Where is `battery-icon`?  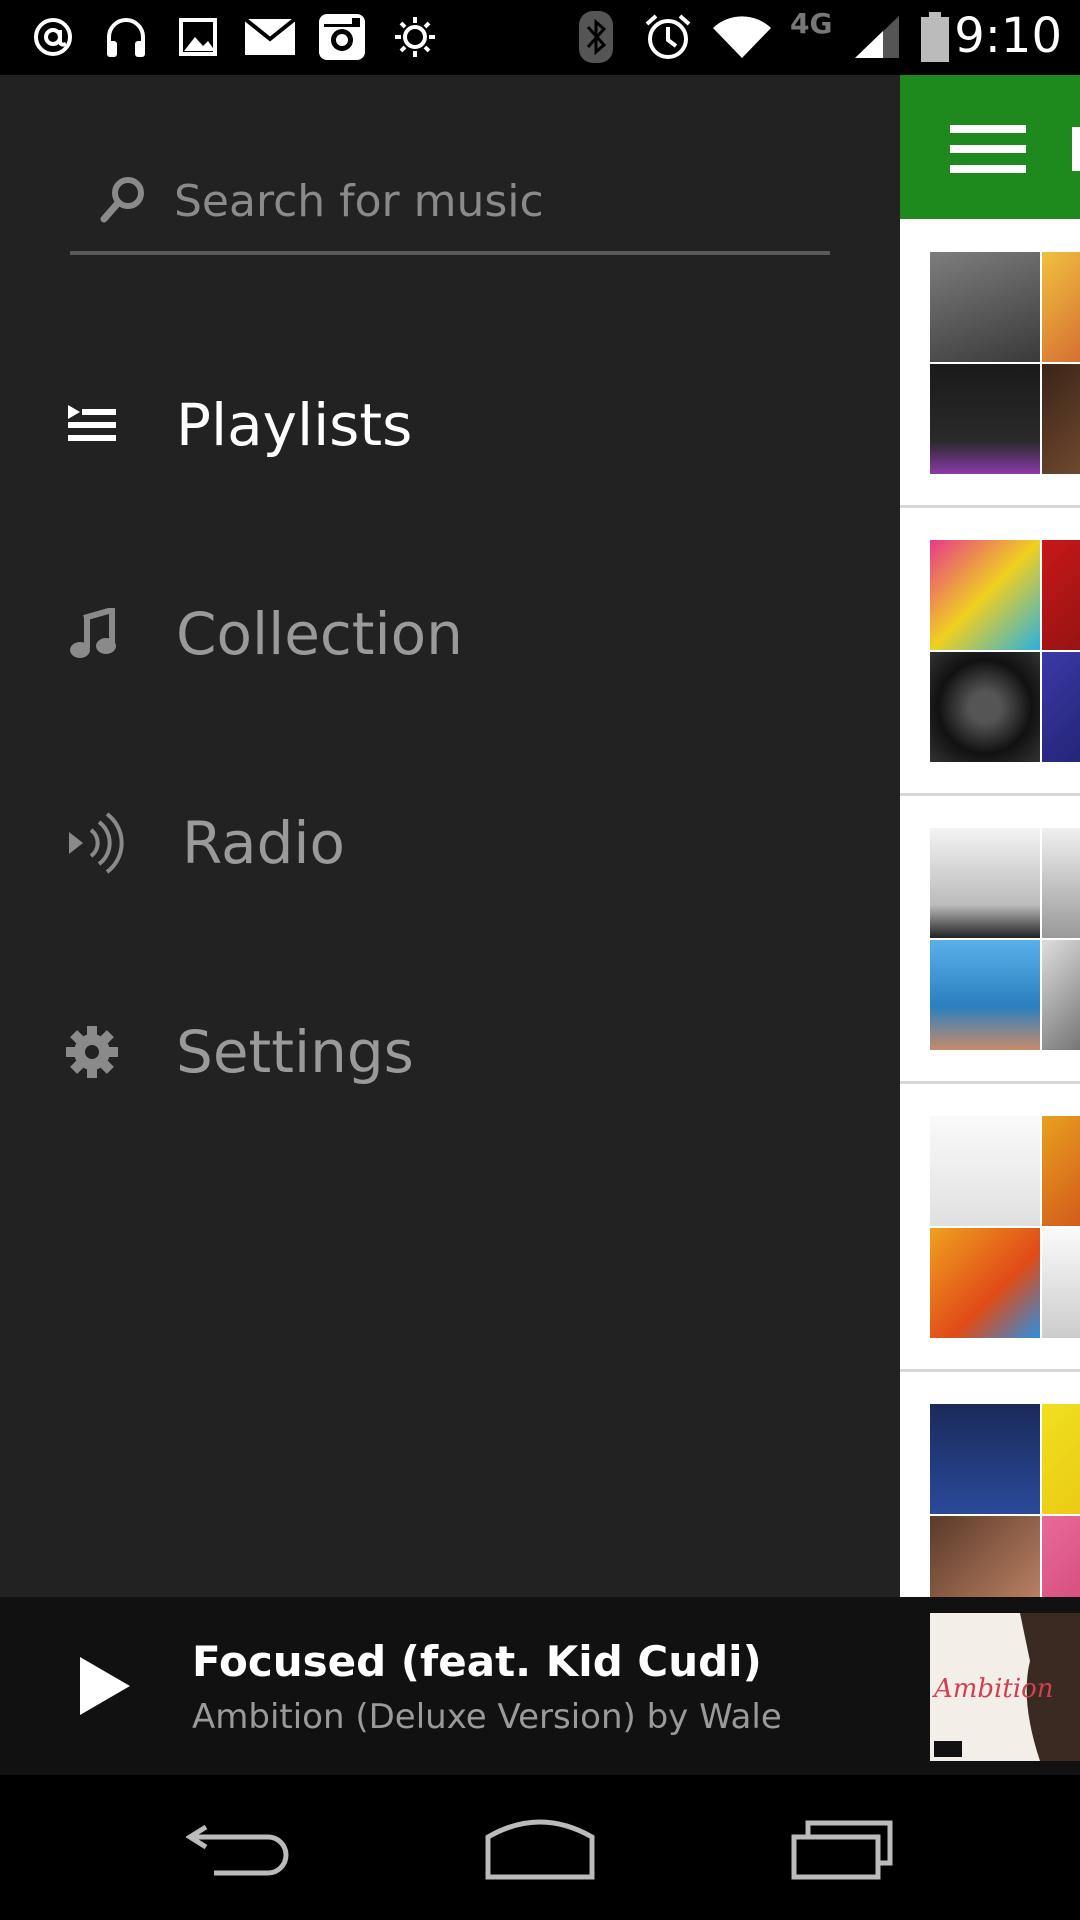 battery-icon is located at coordinates (935, 37).